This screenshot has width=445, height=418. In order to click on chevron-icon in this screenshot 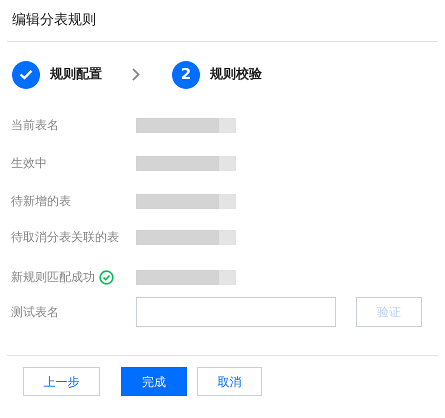, I will do `click(136, 74)`.